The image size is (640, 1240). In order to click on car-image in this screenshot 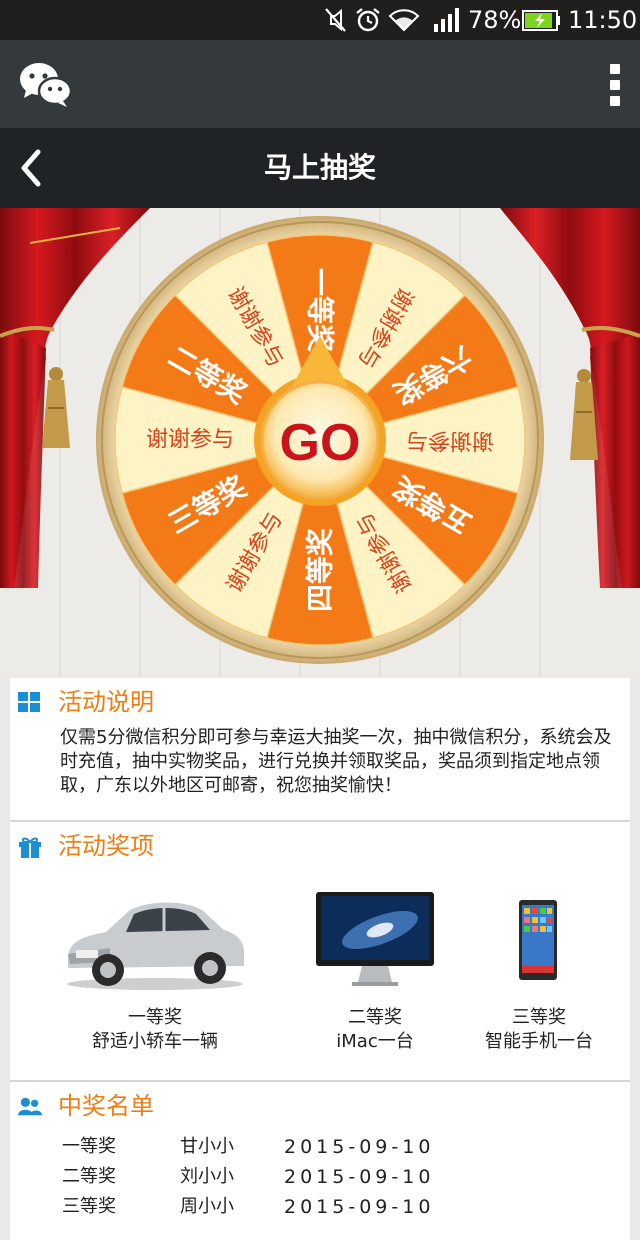, I will do `click(155, 946)`.